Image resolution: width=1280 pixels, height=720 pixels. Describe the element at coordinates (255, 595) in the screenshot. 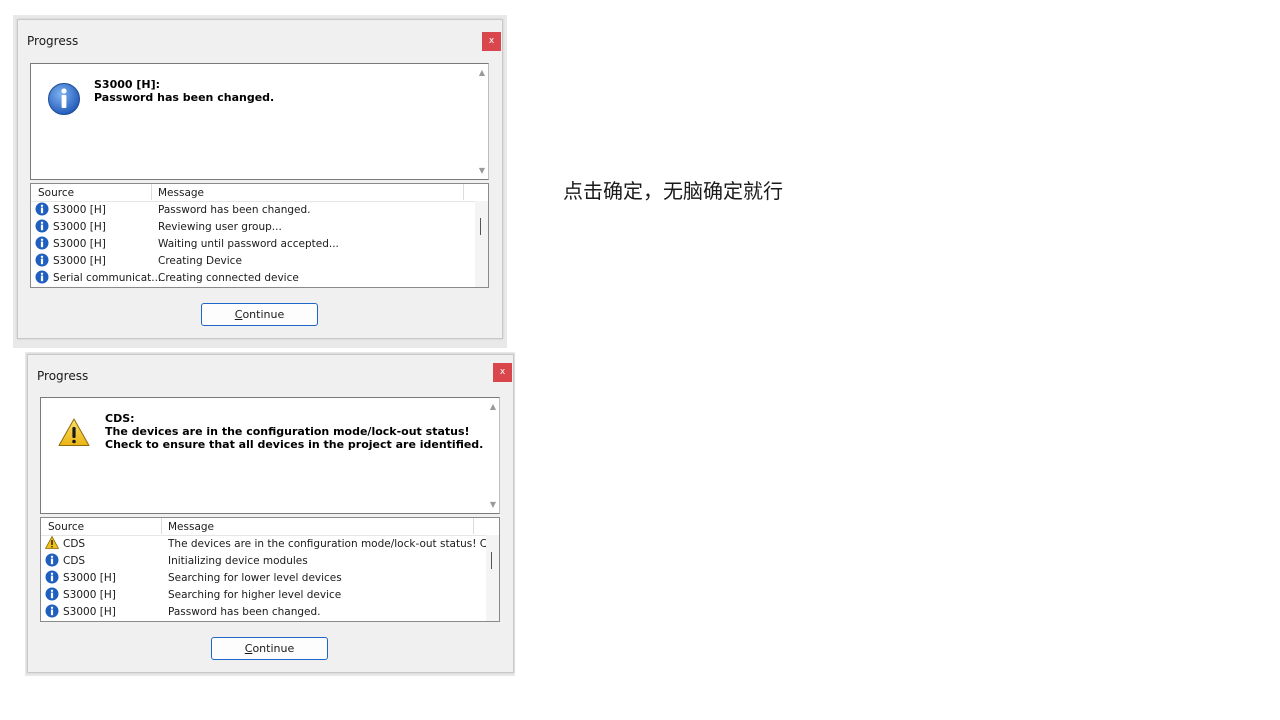

I see `list-item-message: Searching for higher level device` at that location.